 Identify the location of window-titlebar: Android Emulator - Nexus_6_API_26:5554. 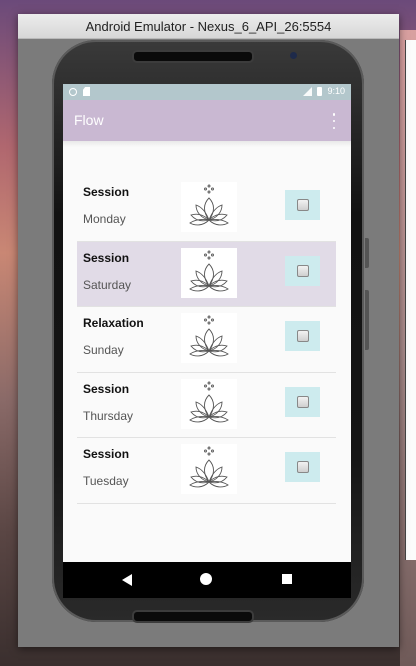
(208, 26).